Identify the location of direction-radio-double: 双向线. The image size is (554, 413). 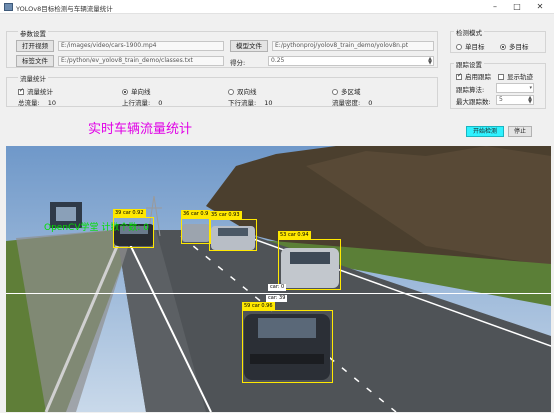
(242, 91).